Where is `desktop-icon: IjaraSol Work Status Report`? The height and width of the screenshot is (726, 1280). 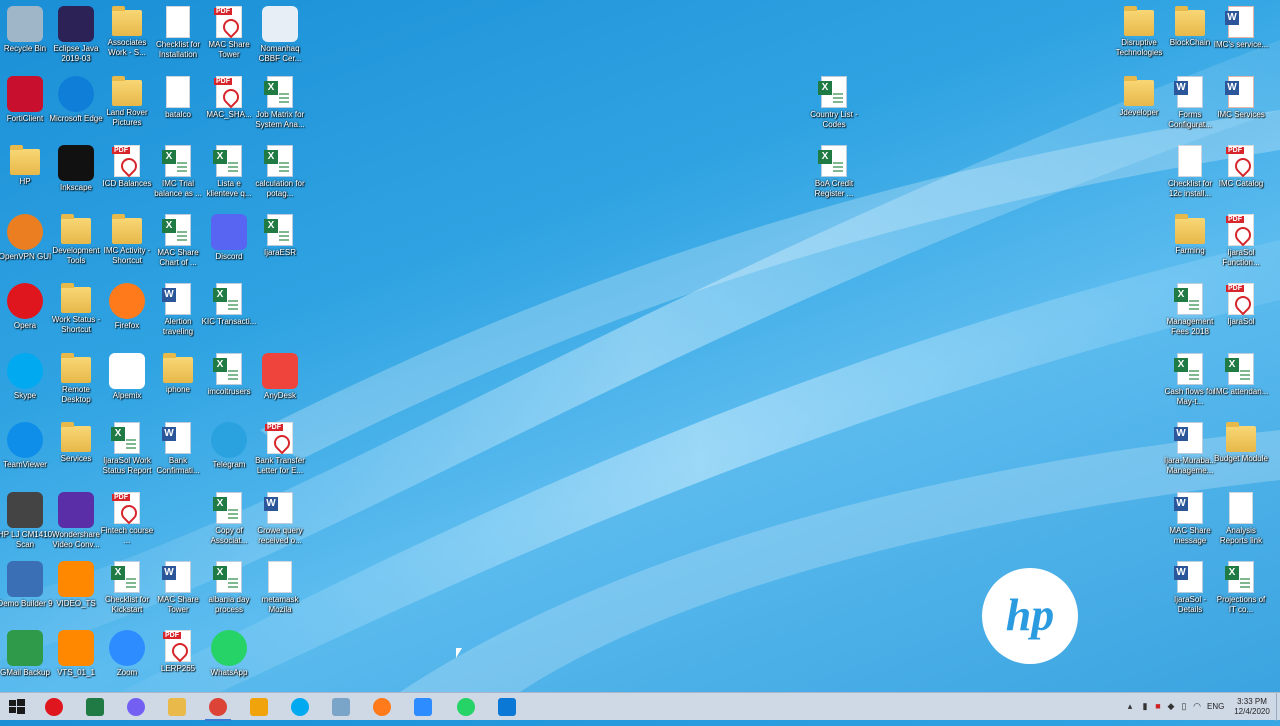 desktop-icon: IjaraSol Work Status Report is located at coordinates (127, 452).